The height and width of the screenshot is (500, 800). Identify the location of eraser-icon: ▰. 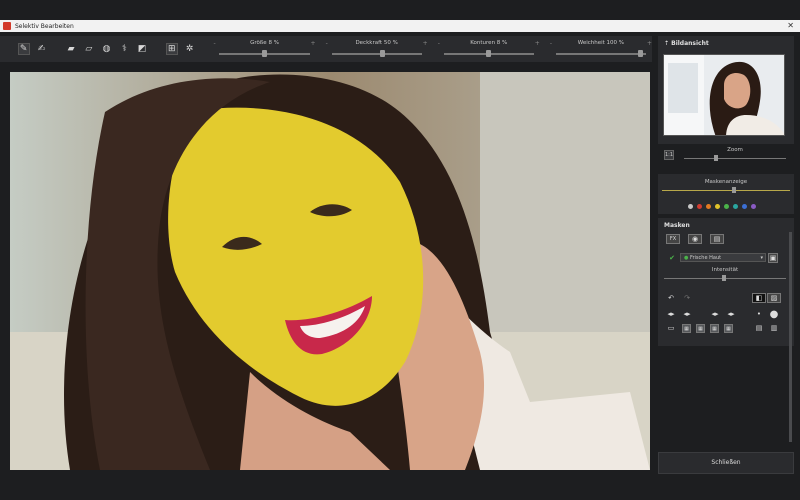
(71, 49).